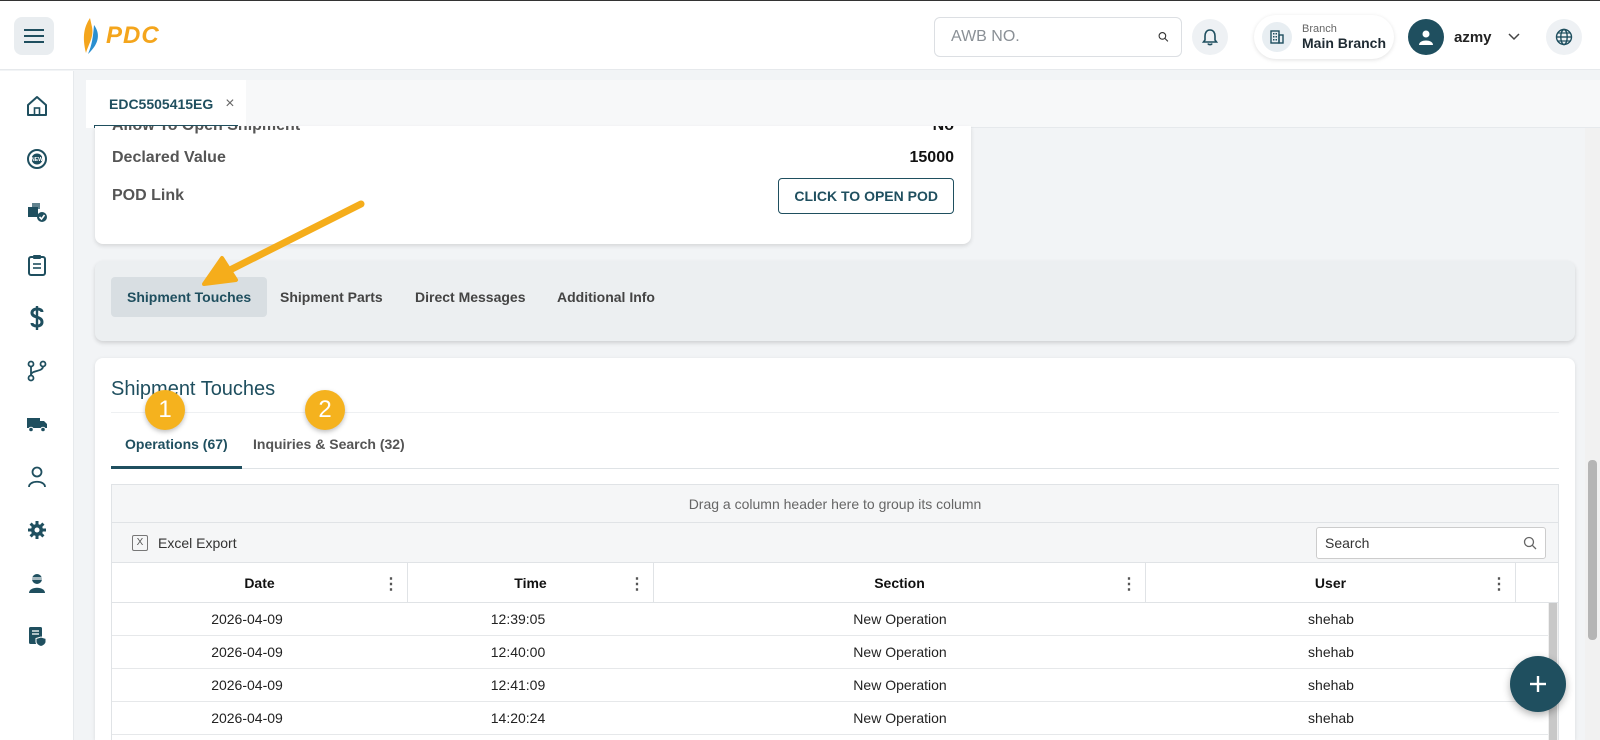  I want to click on grid-search, so click(1431, 542).